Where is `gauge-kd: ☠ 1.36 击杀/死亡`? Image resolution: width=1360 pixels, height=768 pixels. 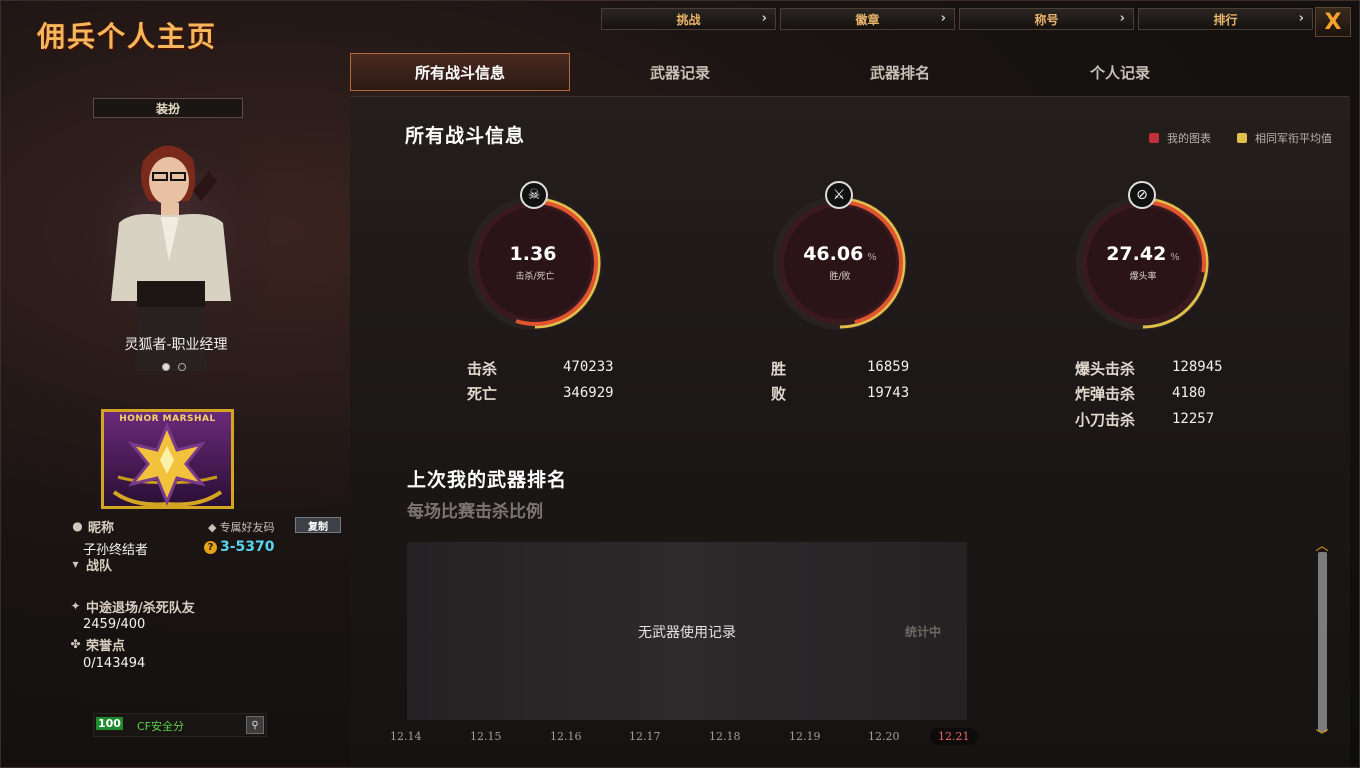
gauge-kd: ☠ 1.36 击杀/死亡 is located at coordinates (535, 256).